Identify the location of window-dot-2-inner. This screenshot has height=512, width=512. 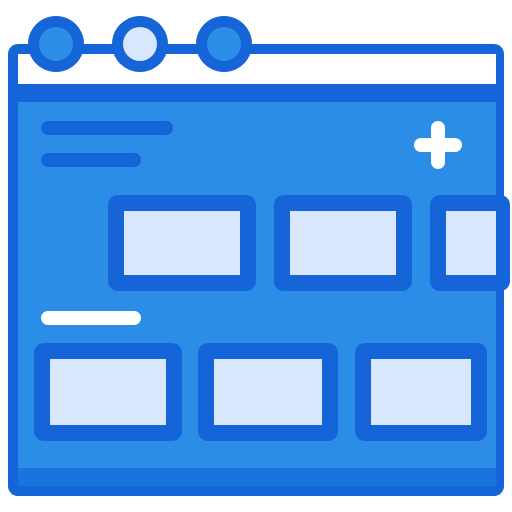
(140, 44).